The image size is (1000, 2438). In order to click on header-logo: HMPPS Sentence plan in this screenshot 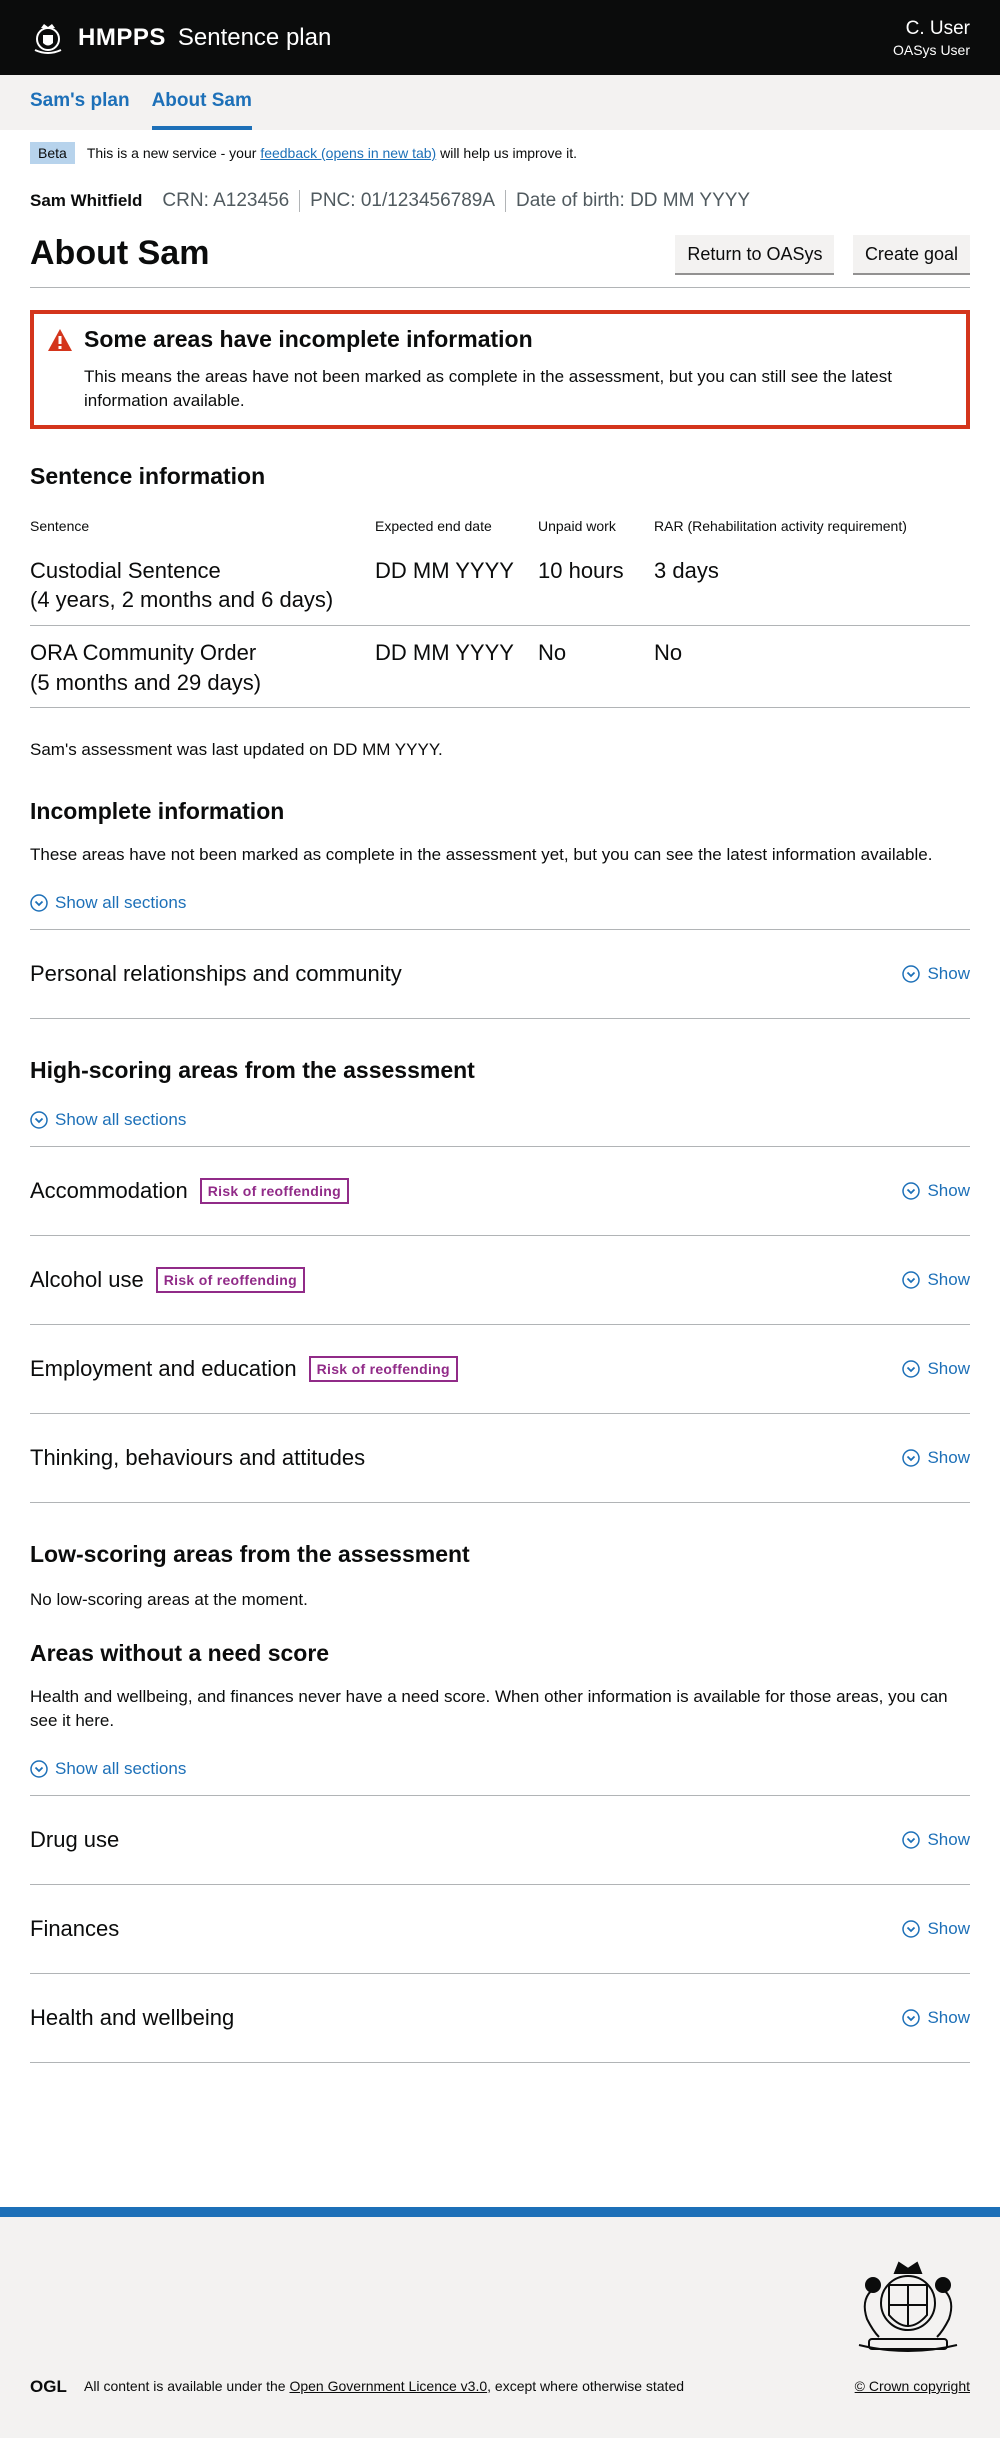, I will do `click(180, 38)`.